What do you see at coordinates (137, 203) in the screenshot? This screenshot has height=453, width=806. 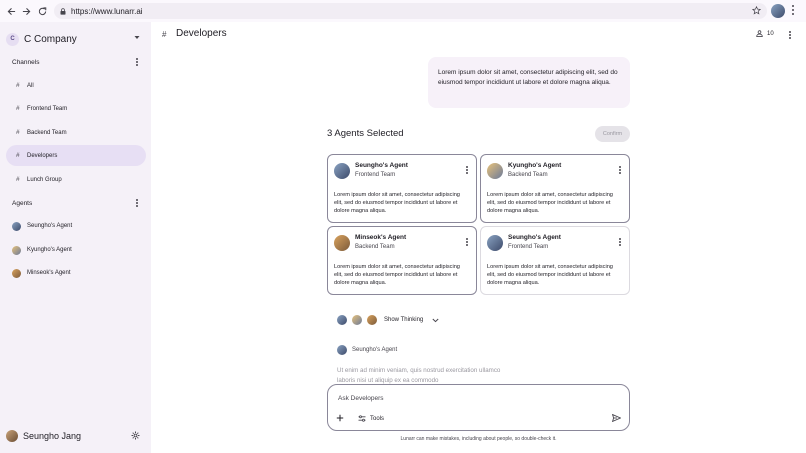 I see `agents-more-icon` at bounding box center [137, 203].